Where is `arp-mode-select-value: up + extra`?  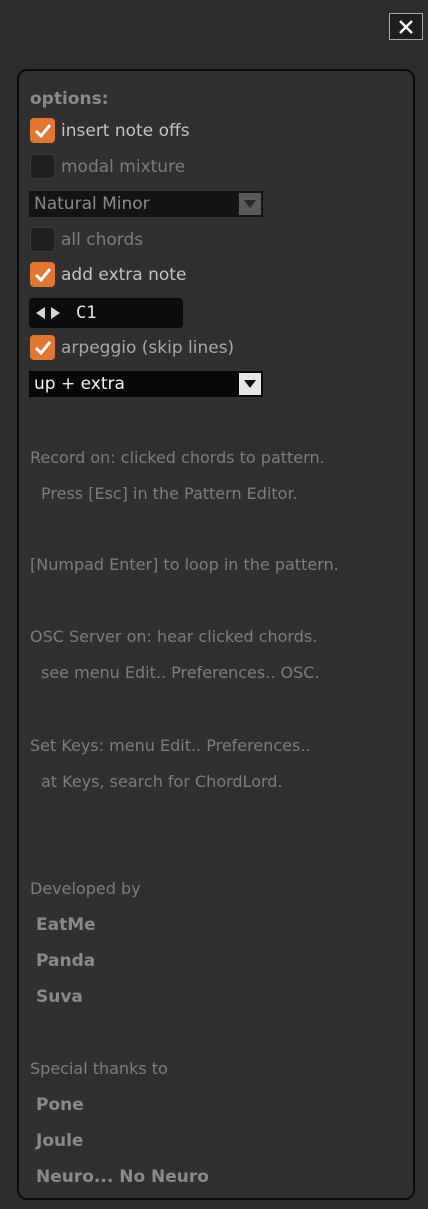 arp-mode-select-value: up + extra is located at coordinates (79, 384).